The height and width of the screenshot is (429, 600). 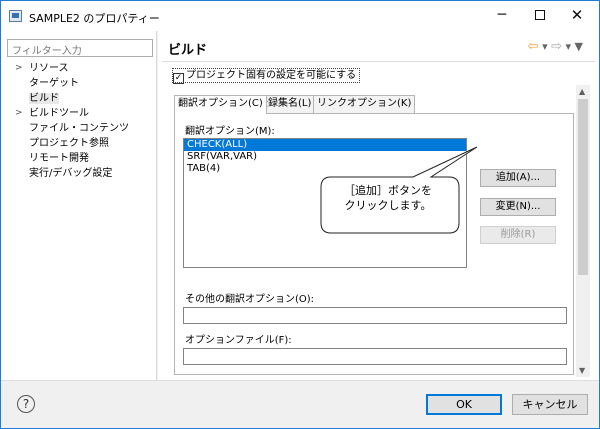 I want to click on sidebar-item-label: ビルドツール, so click(x=59, y=113).